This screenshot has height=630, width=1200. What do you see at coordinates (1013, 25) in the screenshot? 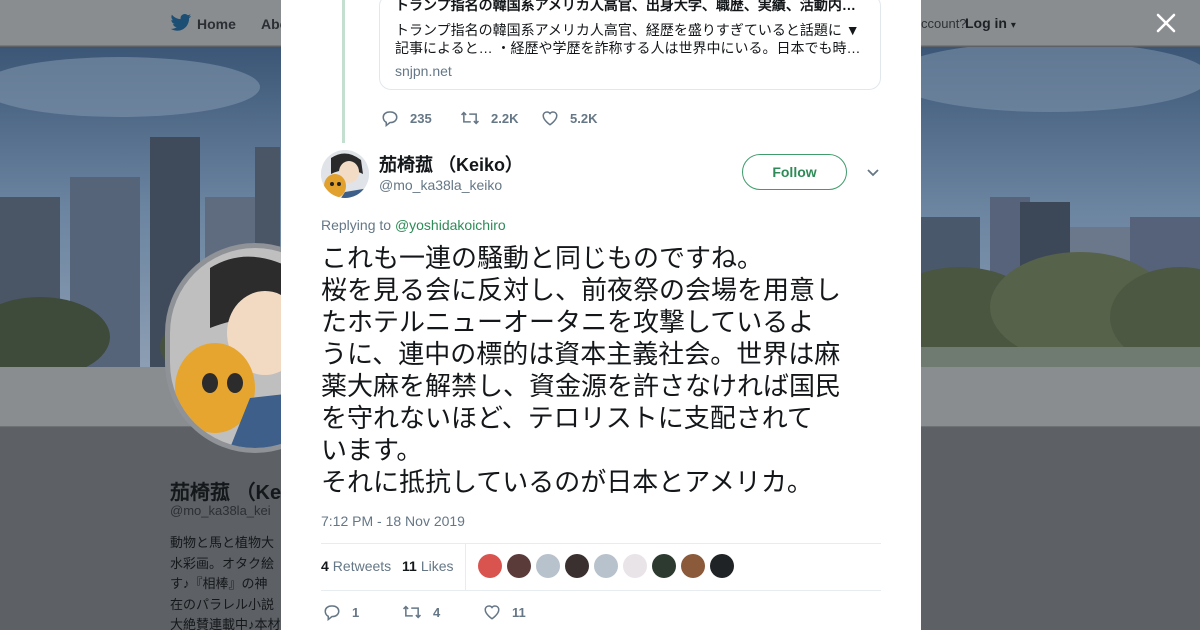
I see `chevron-down-icon: ▾` at bounding box center [1013, 25].